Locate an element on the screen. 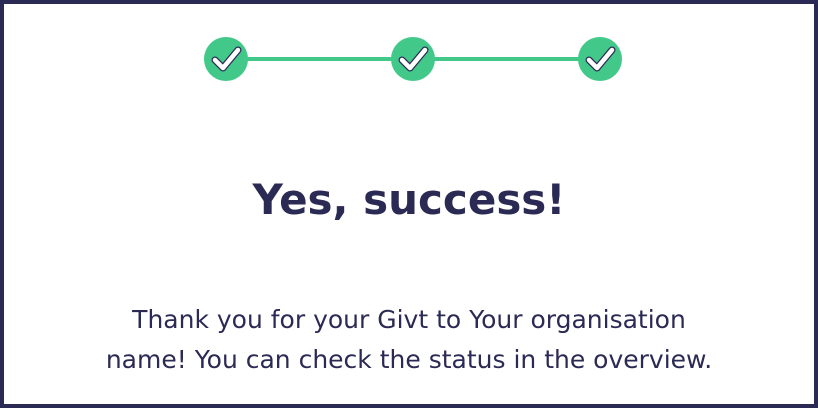 The width and height of the screenshot is (818, 408). step-1-completed is located at coordinates (226, 59).